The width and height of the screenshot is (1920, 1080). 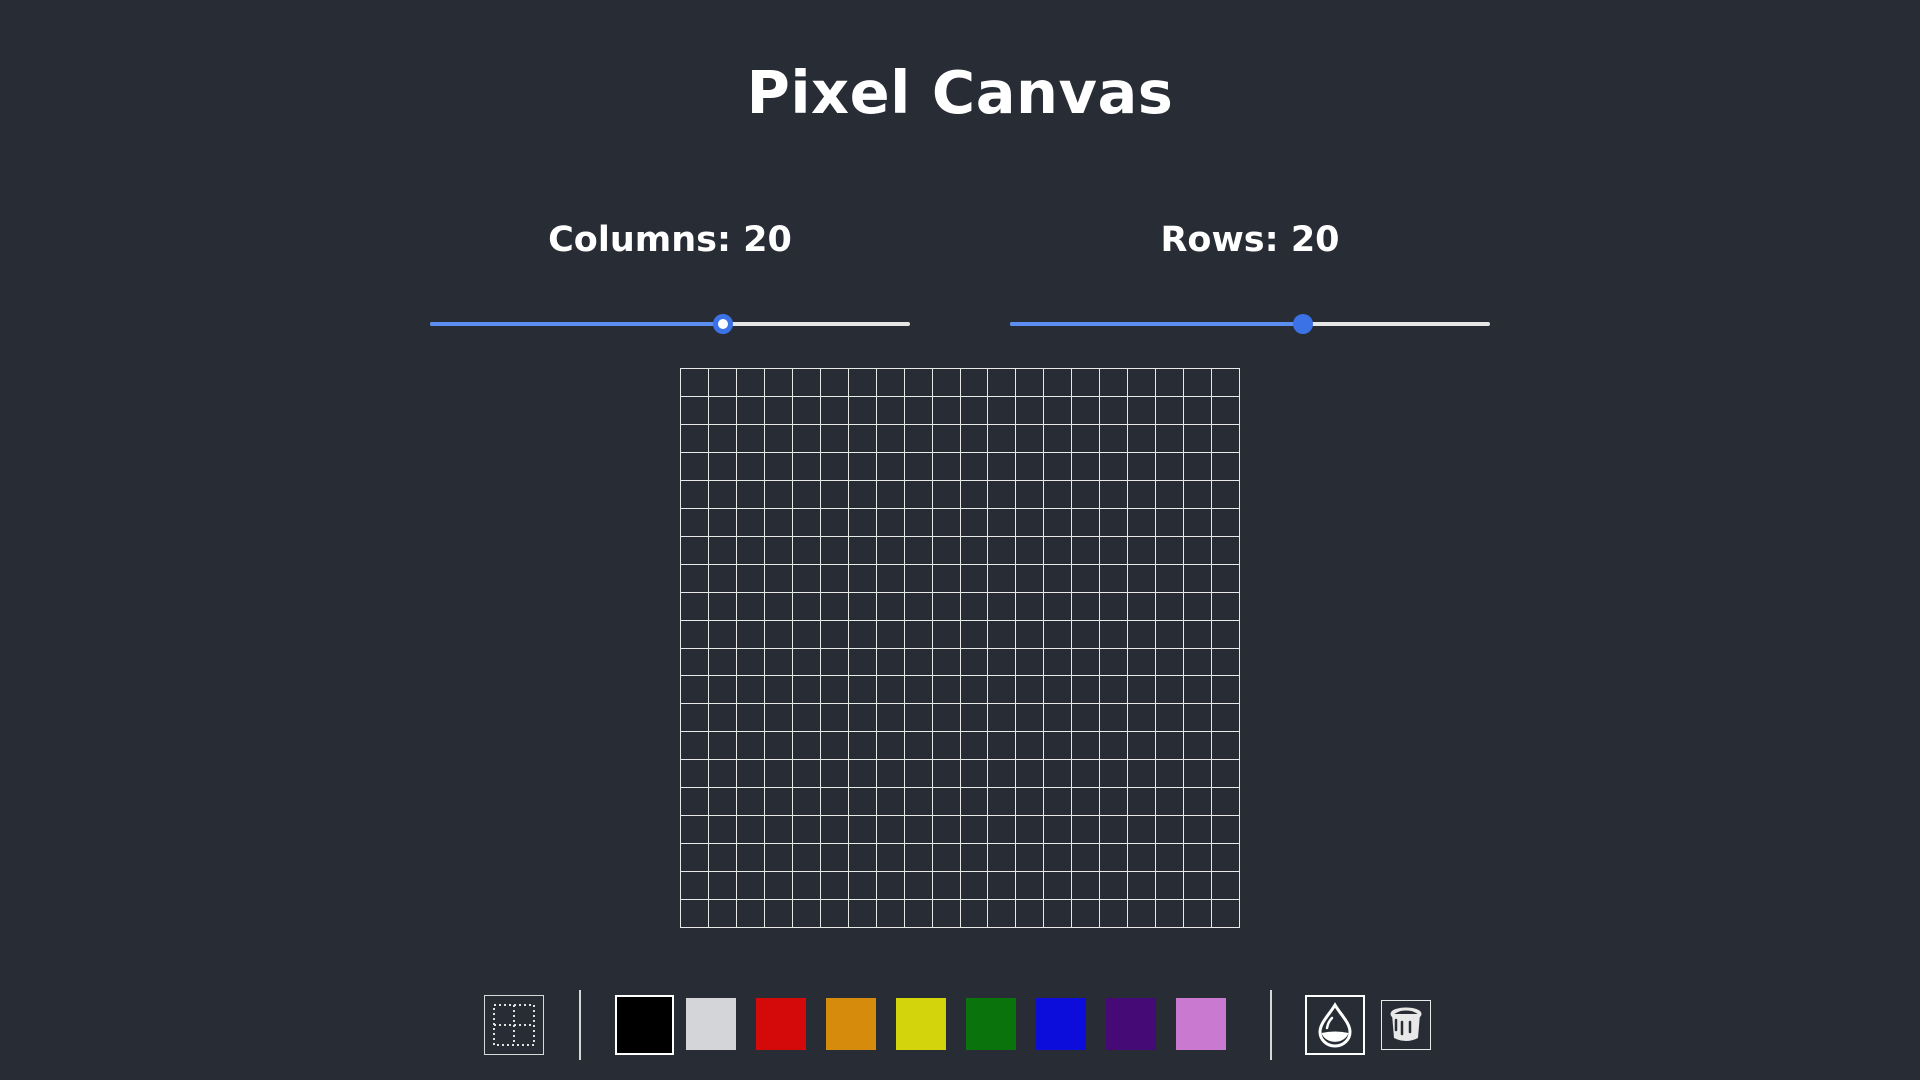 I want to click on columns-slider-thumb, so click(x=722, y=324).